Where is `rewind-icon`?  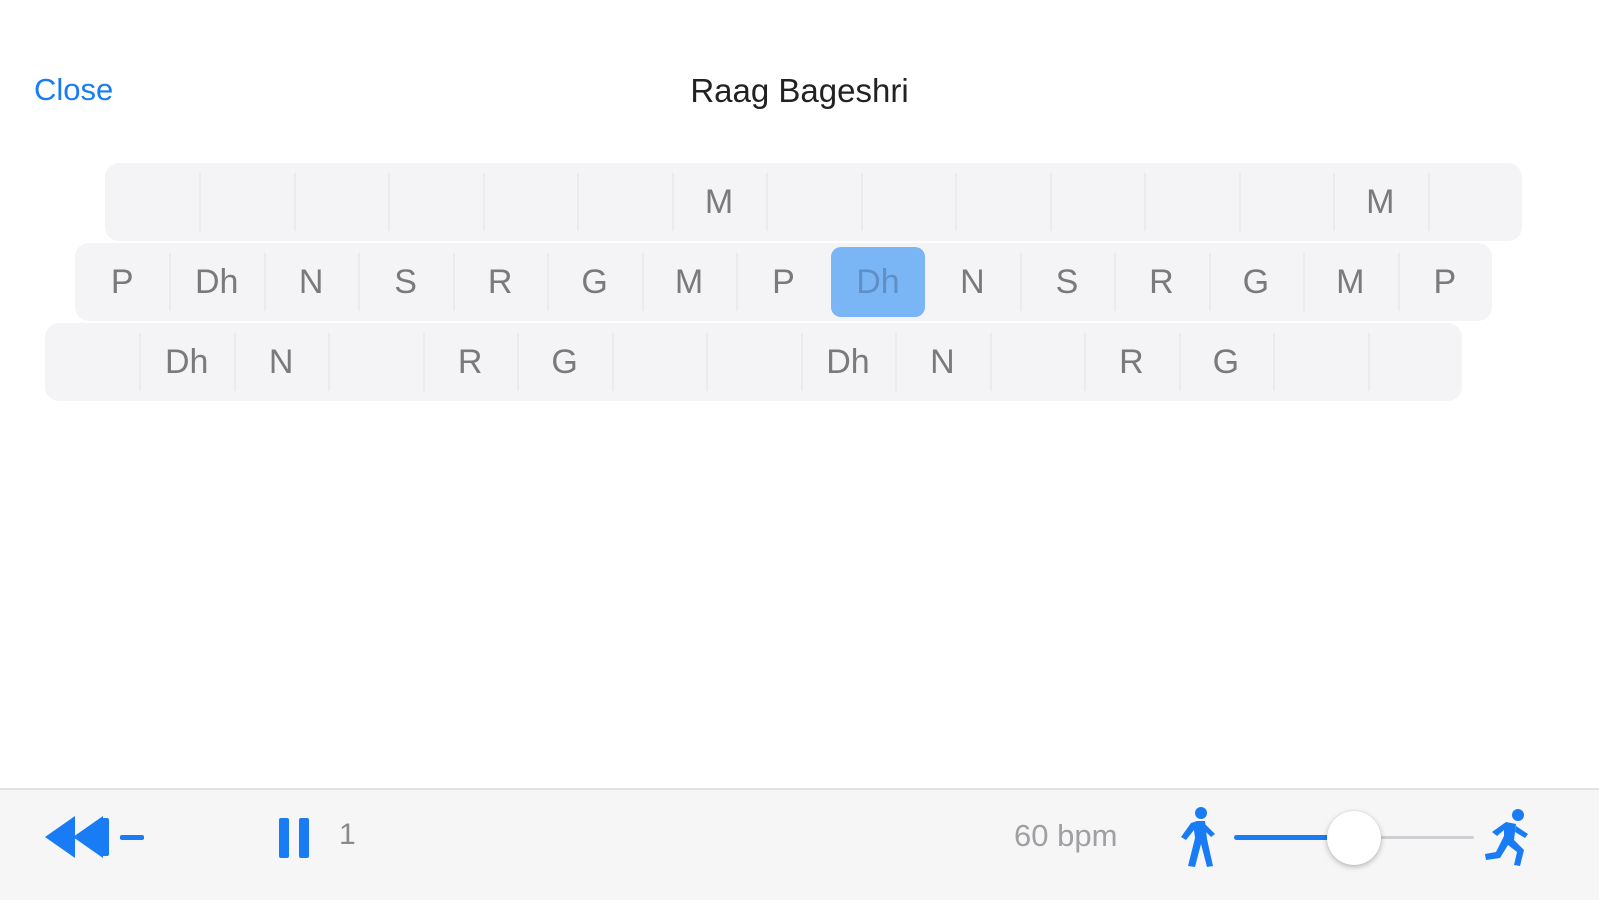 rewind-icon is located at coordinates (77, 837).